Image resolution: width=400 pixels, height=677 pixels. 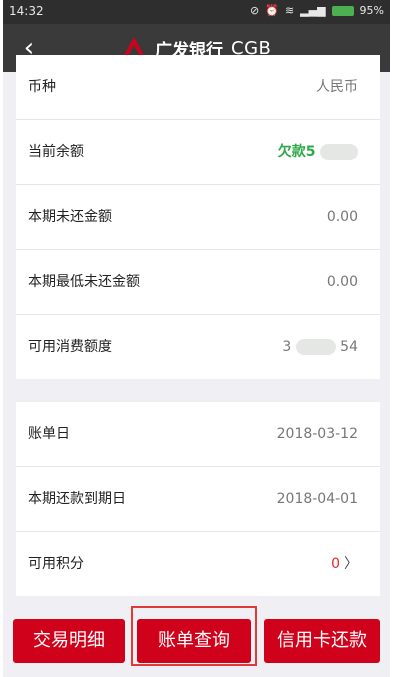 What do you see at coordinates (198, 434) in the screenshot?
I see `list-item-statement-date: 账单日 2018-03-12` at bounding box center [198, 434].